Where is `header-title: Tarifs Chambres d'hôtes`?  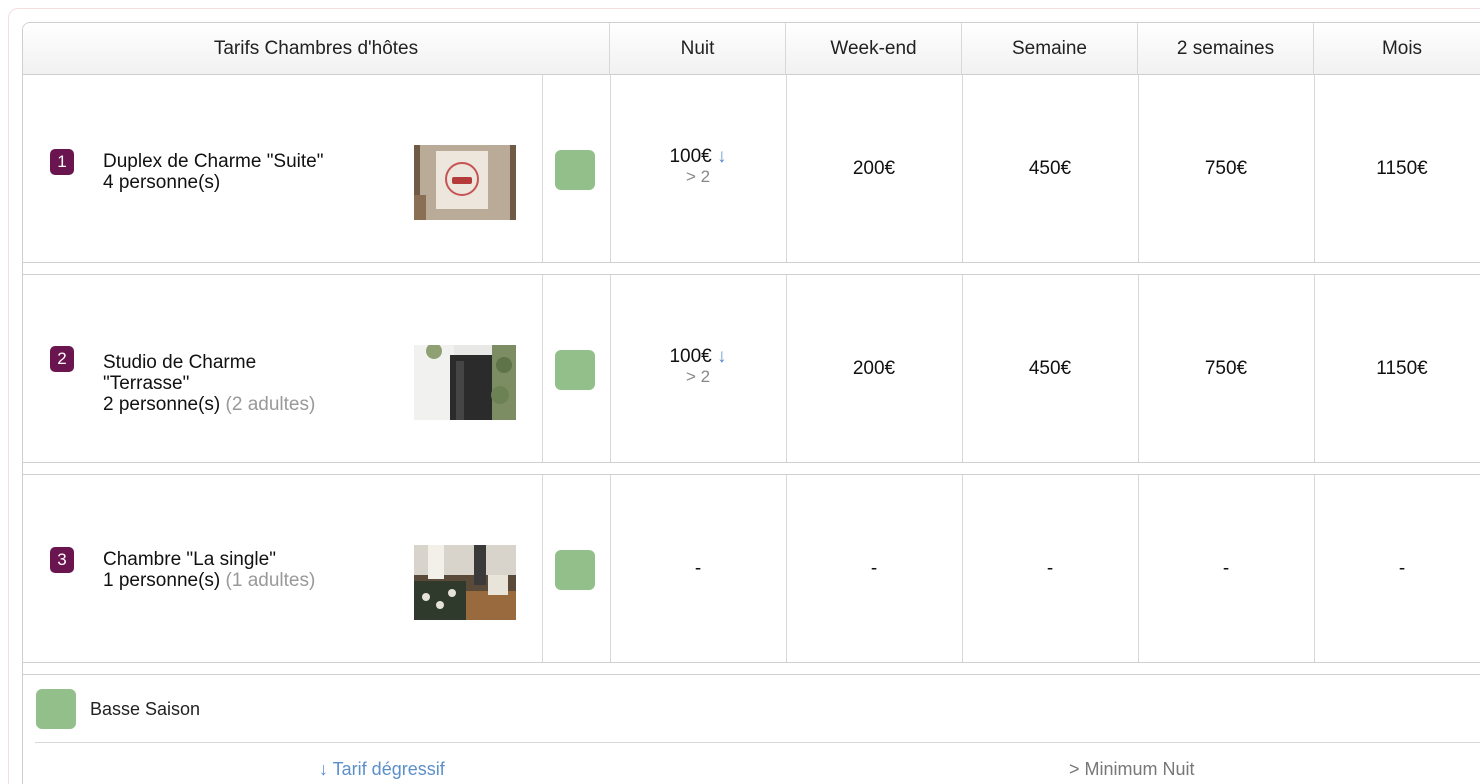
header-title: Tarifs Chambres d'hôtes is located at coordinates (316, 49).